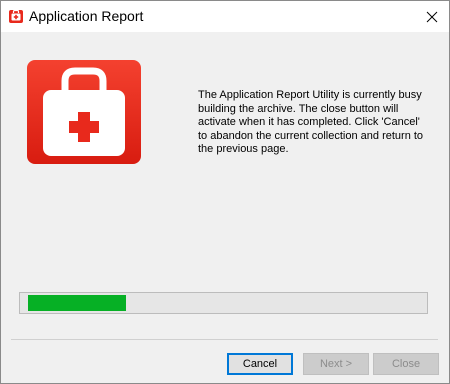 The height and width of the screenshot is (384, 450). Describe the element at coordinates (406, 364) in the screenshot. I see `close-button: Close` at that location.